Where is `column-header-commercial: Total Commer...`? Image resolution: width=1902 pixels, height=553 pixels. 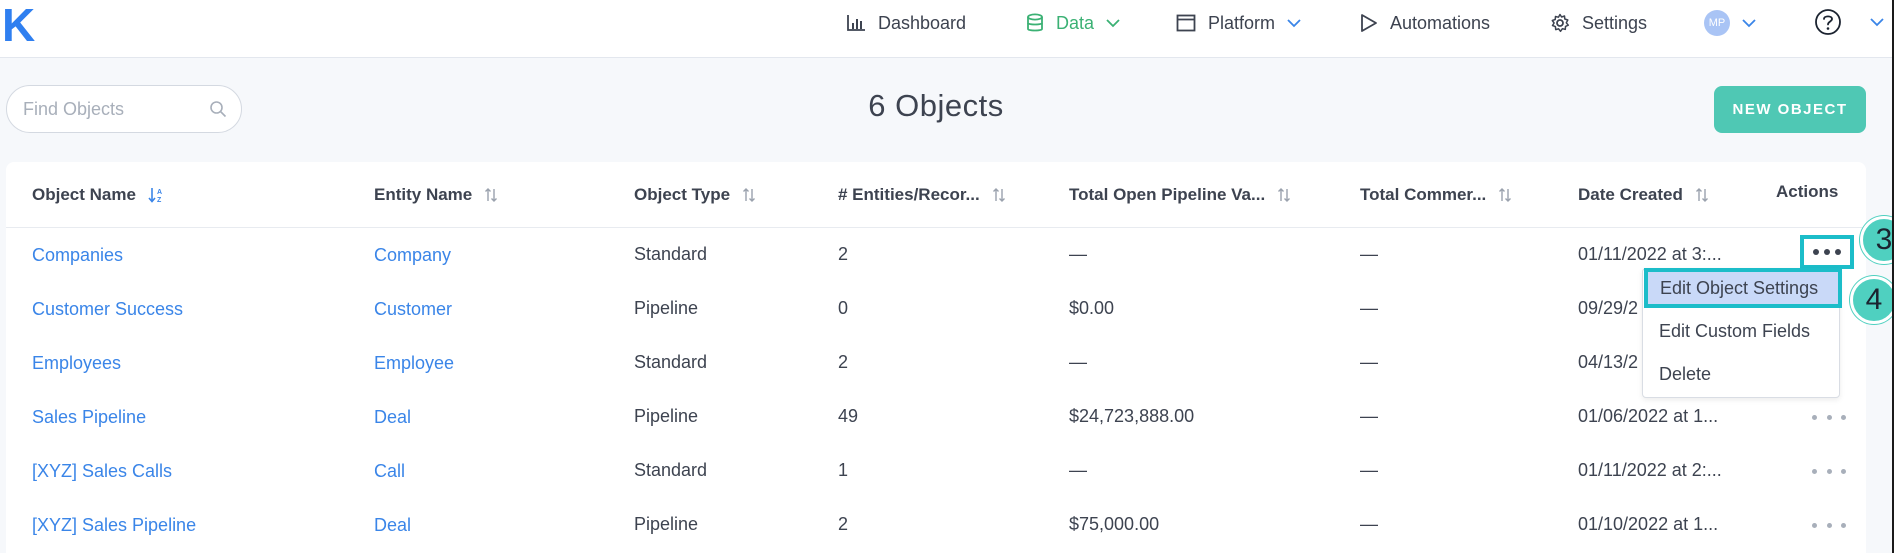 column-header-commercial: Total Commer... is located at coordinates (1436, 195).